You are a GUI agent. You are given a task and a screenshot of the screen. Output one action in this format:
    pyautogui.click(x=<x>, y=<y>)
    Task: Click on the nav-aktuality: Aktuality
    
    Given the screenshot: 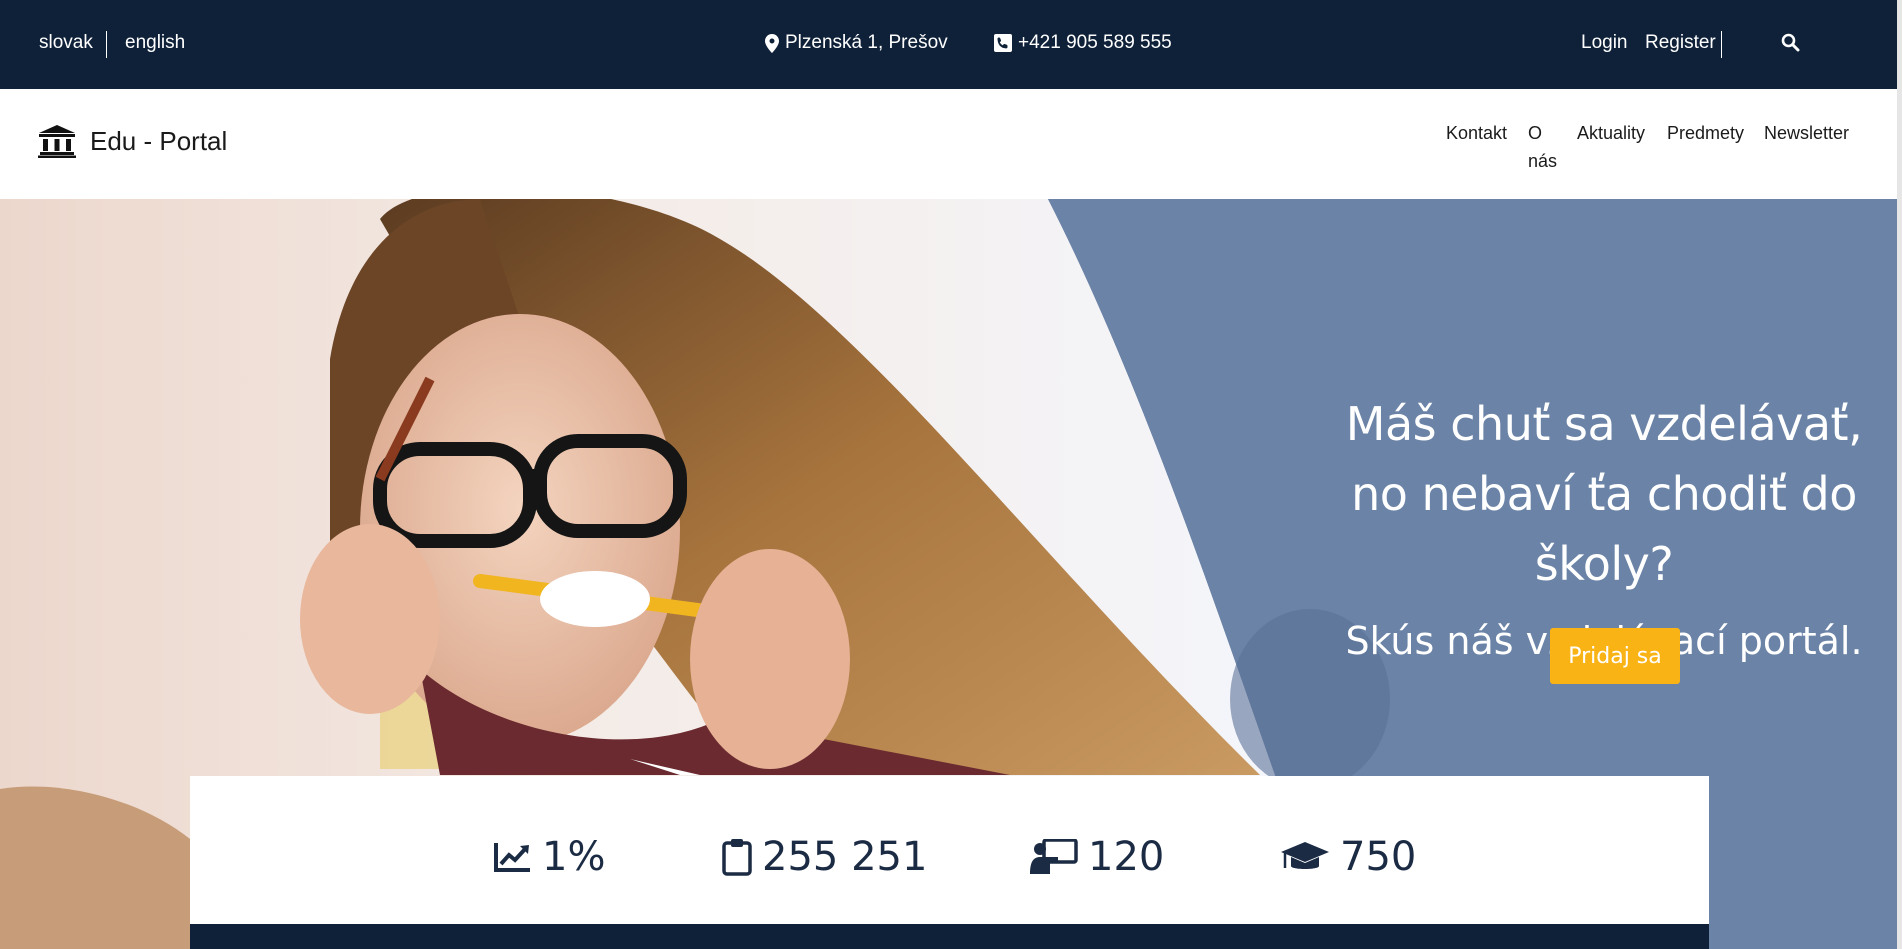 What is the action you would take?
    pyautogui.click(x=1611, y=133)
    